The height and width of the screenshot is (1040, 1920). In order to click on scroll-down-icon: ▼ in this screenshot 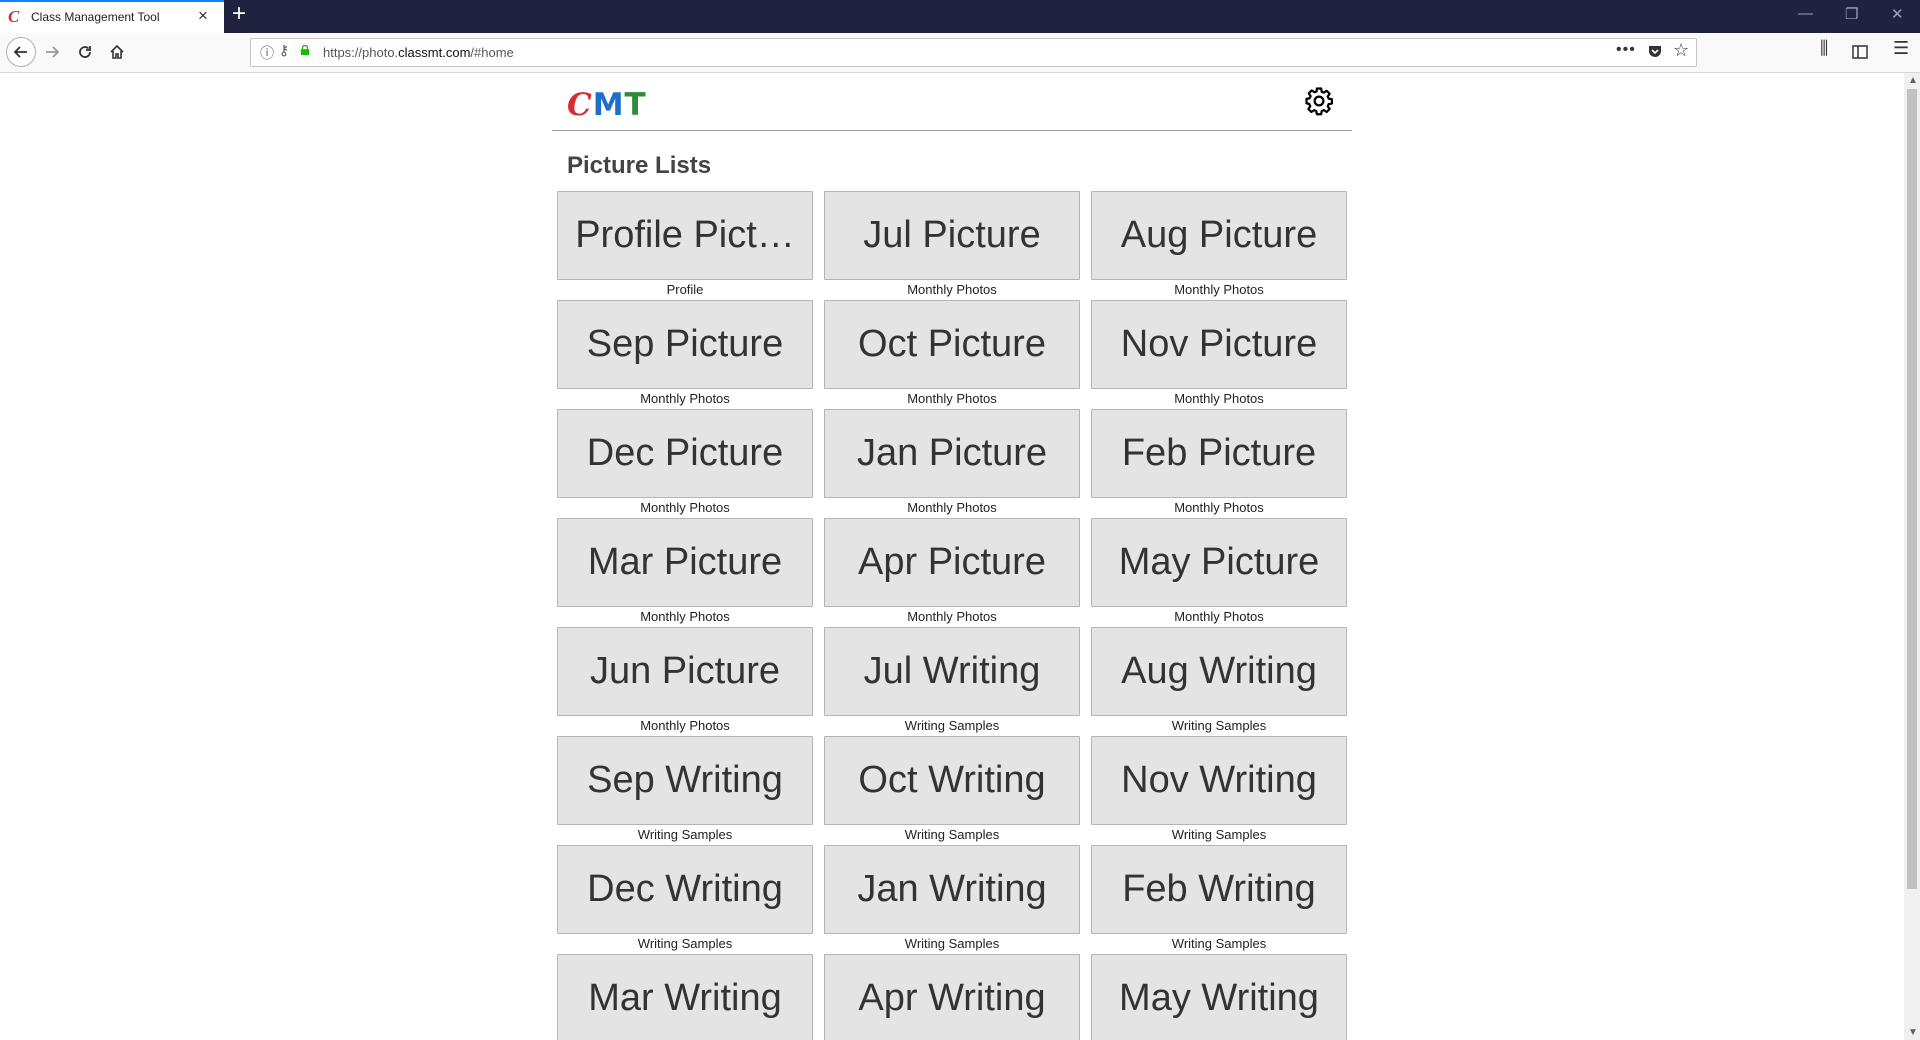, I will do `click(1913, 1032)`.